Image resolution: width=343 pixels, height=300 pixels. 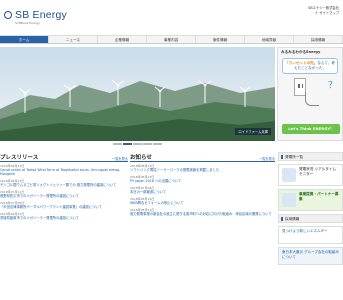 What do you see at coordinates (310, 256) in the screenshot?
I see `earthquake-banner: 東日本大震災 グループ会社の取組みについて` at bounding box center [310, 256].